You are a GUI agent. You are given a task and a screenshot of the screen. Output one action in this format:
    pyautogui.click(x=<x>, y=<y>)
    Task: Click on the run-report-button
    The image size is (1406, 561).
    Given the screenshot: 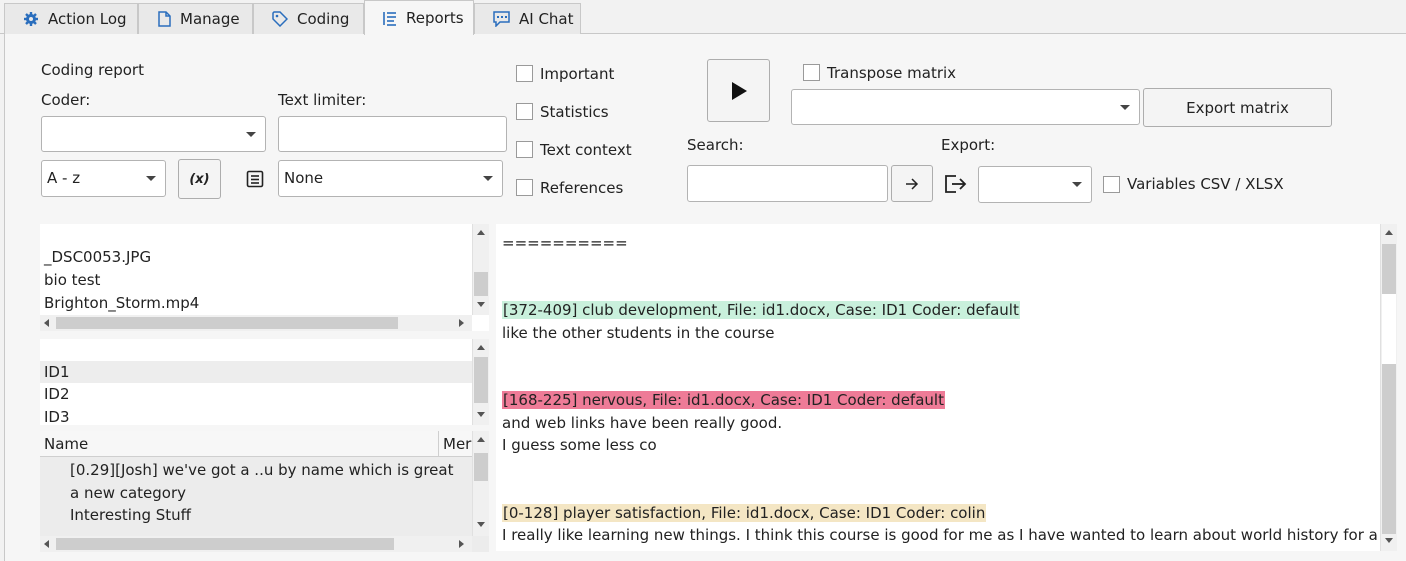 What is the action you would take?
    pyautogui.click(x=738, y=90)
    